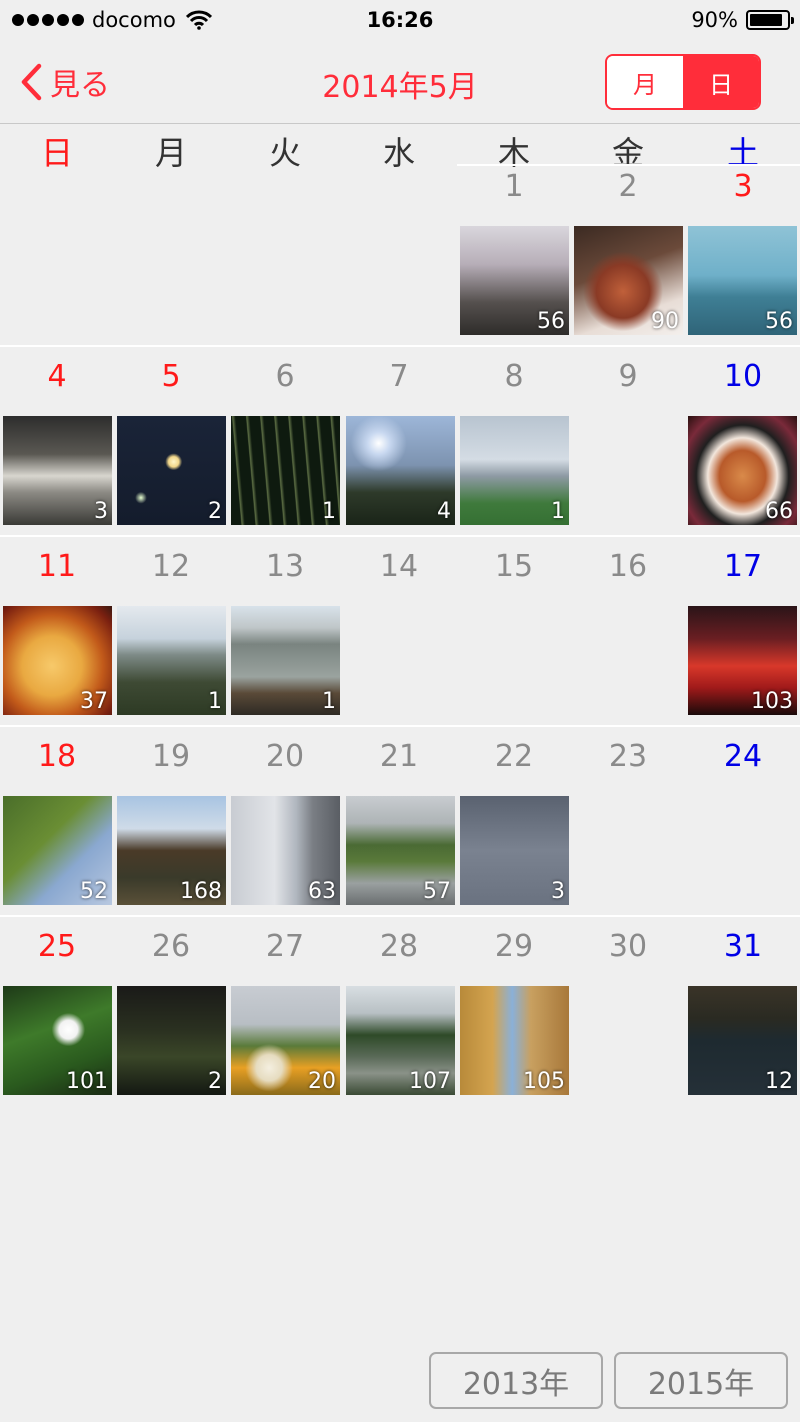  What do you see at coordinates (285, 376) in the screenshot?
I see `day-number-6: 6` at bounding box center [285, 376].